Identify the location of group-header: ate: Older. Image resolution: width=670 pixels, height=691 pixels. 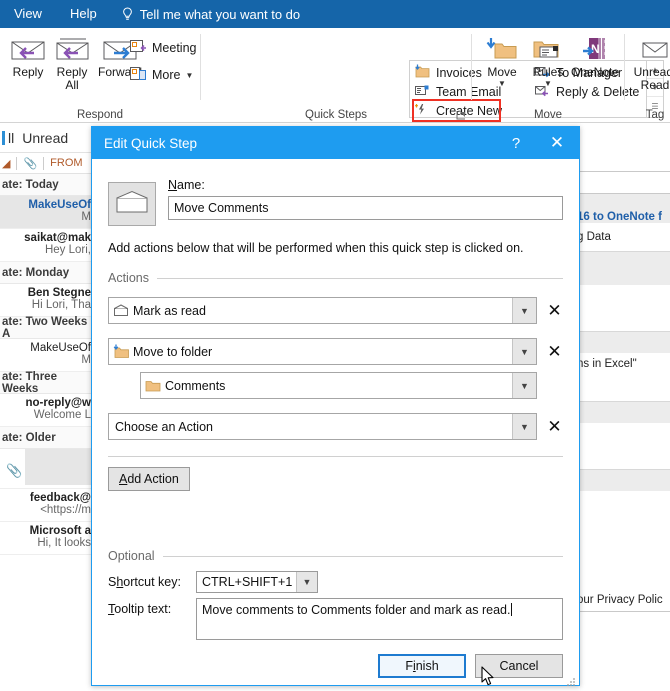
(47, 438).